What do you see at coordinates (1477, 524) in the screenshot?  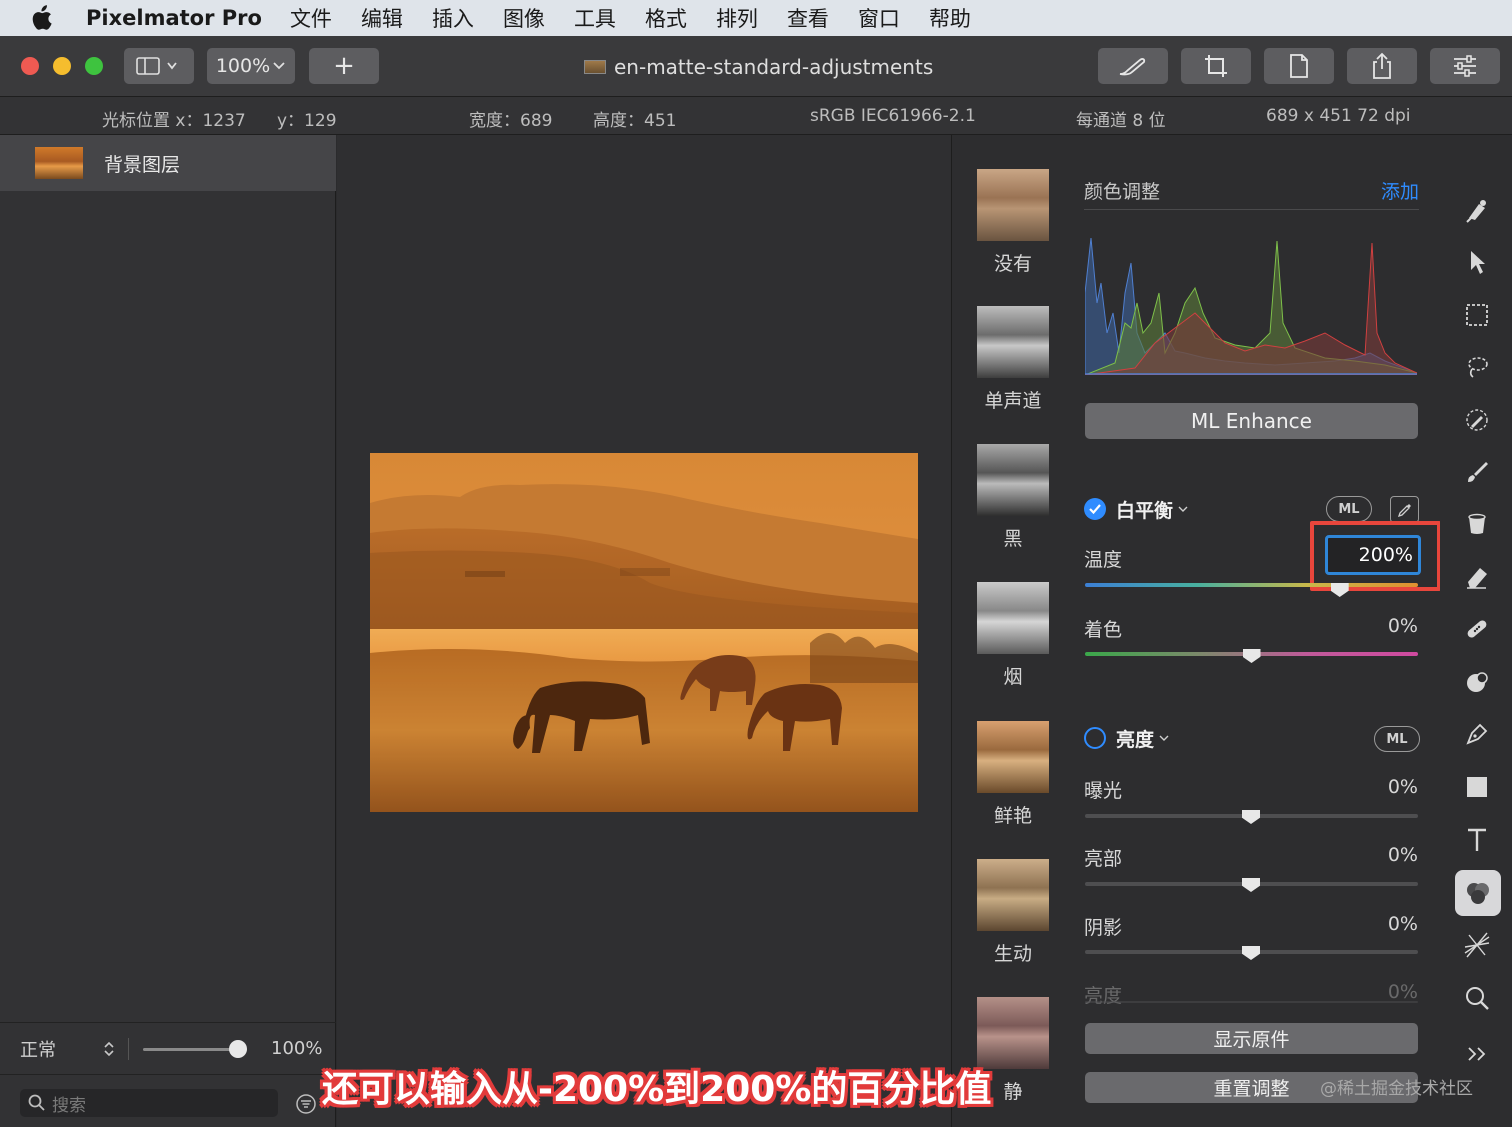 I see `fill-icon` at bounding box center [1477, 524].